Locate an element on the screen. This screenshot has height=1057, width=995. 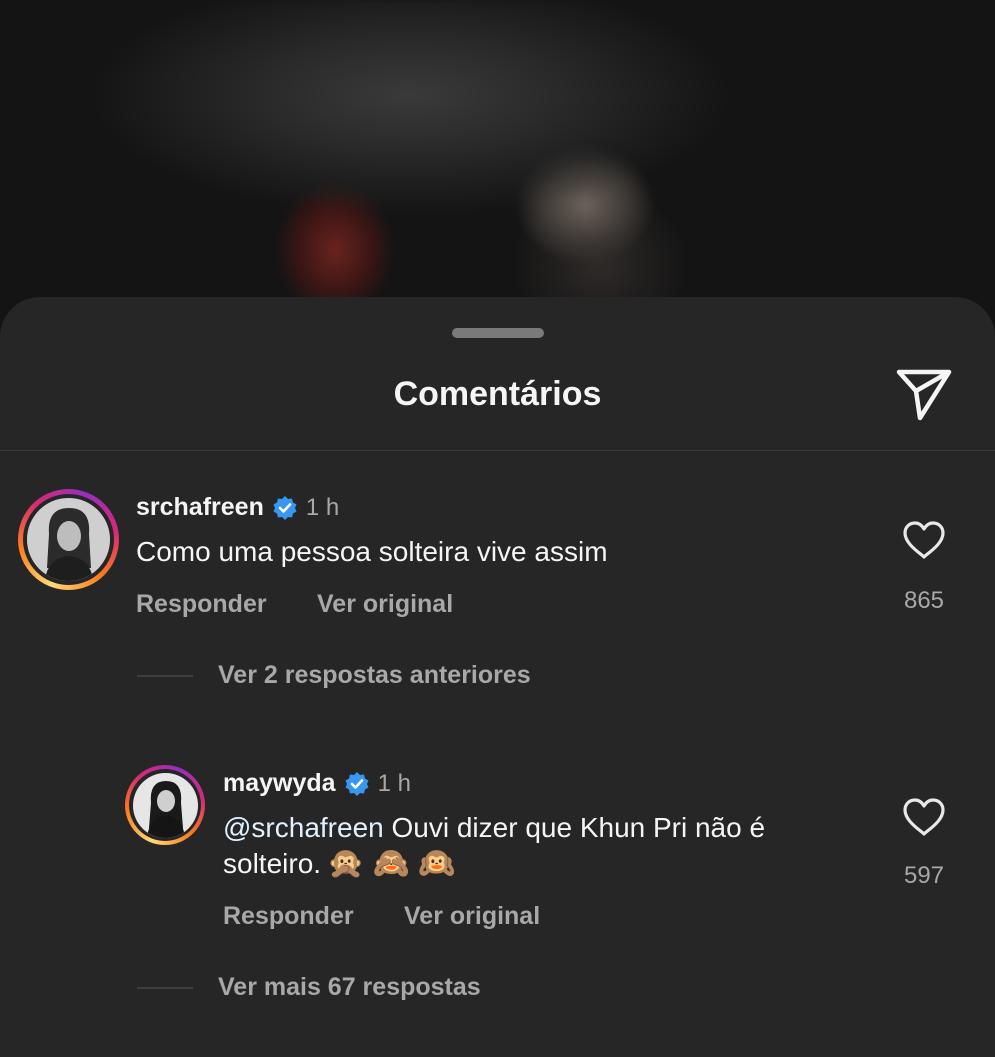
share-button is located at coordinates (924, 394).